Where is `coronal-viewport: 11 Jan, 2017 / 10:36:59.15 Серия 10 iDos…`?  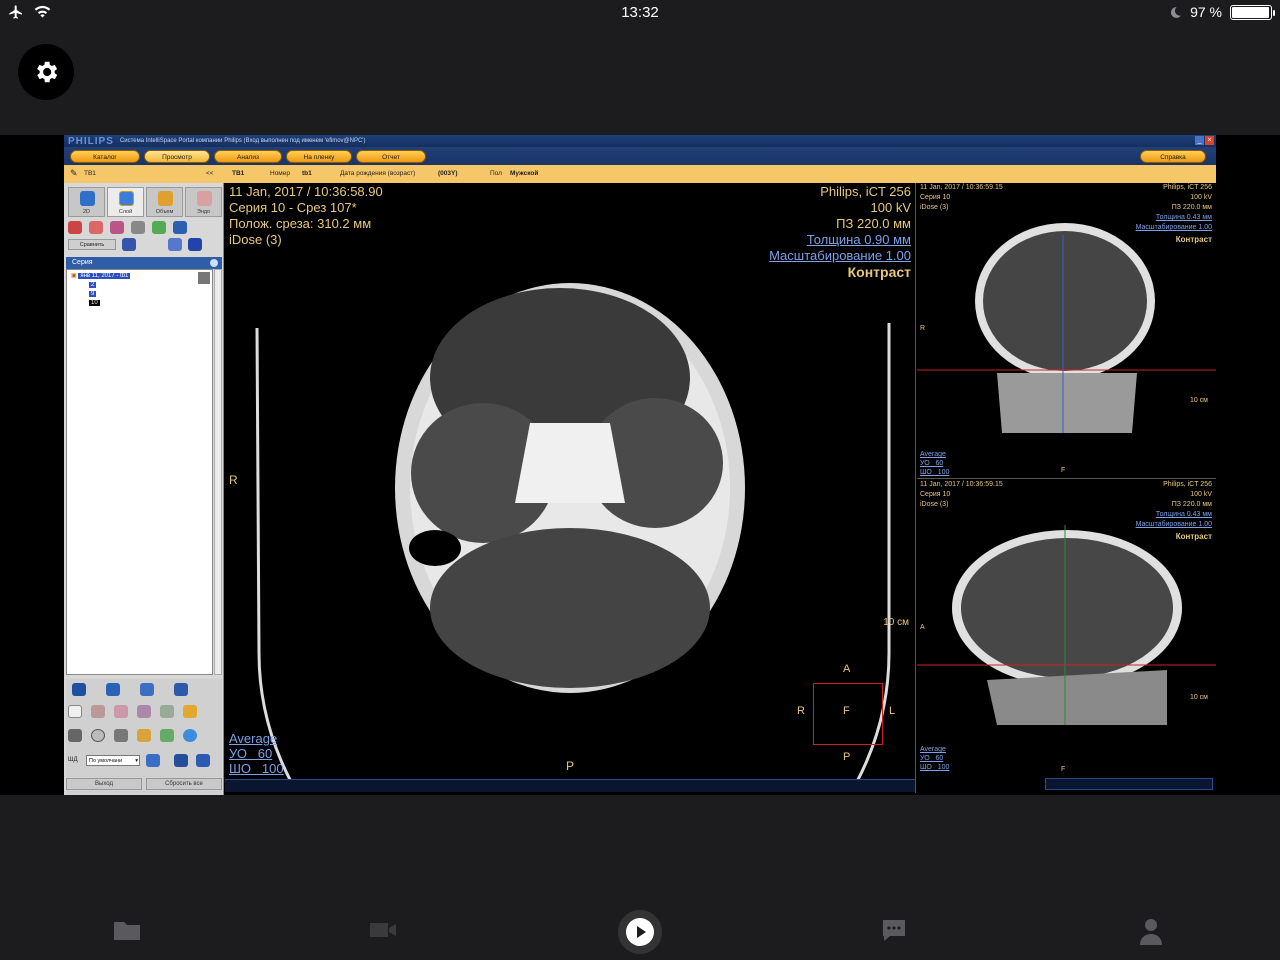
coronal-viewport: 11 Jan, 2017 / 10:36:59.15 Серия 10 iDos… is located at coordinates (1066, 331).